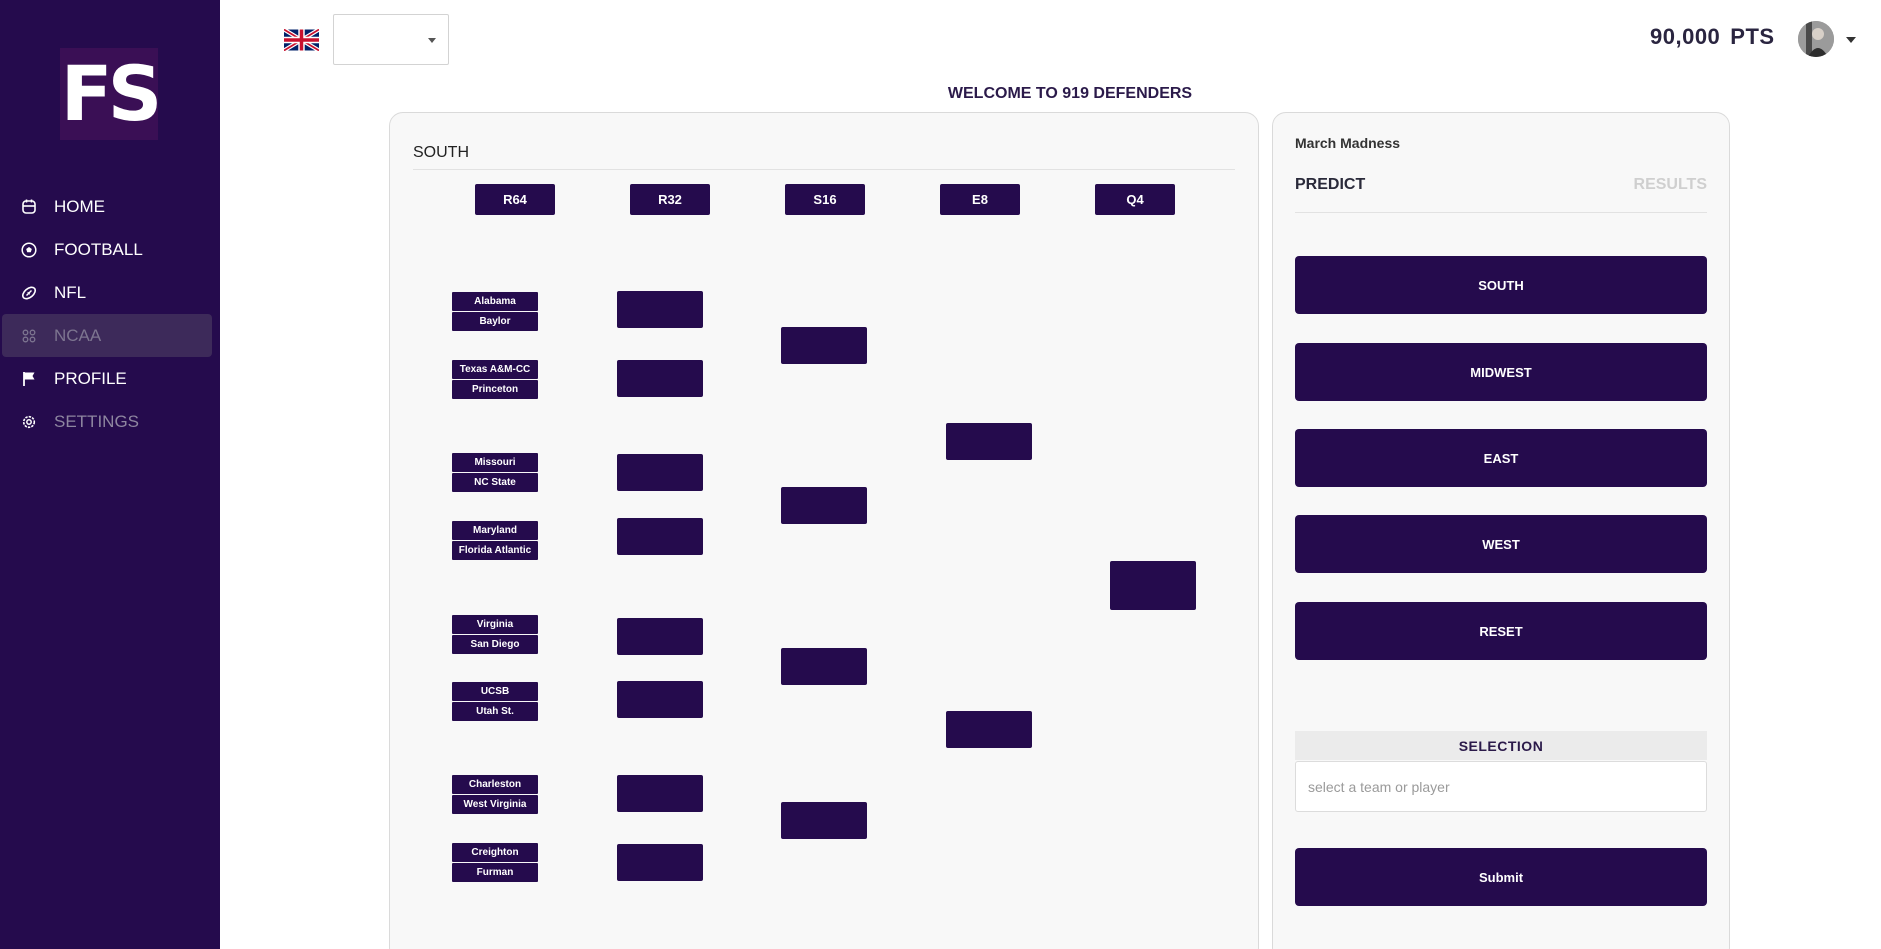 Image resolution: width=1881 pixels, height=949 pixels. Describe the element at coordinates (1501, 285) in the screenshot. I see `region-button-south: SOUTH` at that location.